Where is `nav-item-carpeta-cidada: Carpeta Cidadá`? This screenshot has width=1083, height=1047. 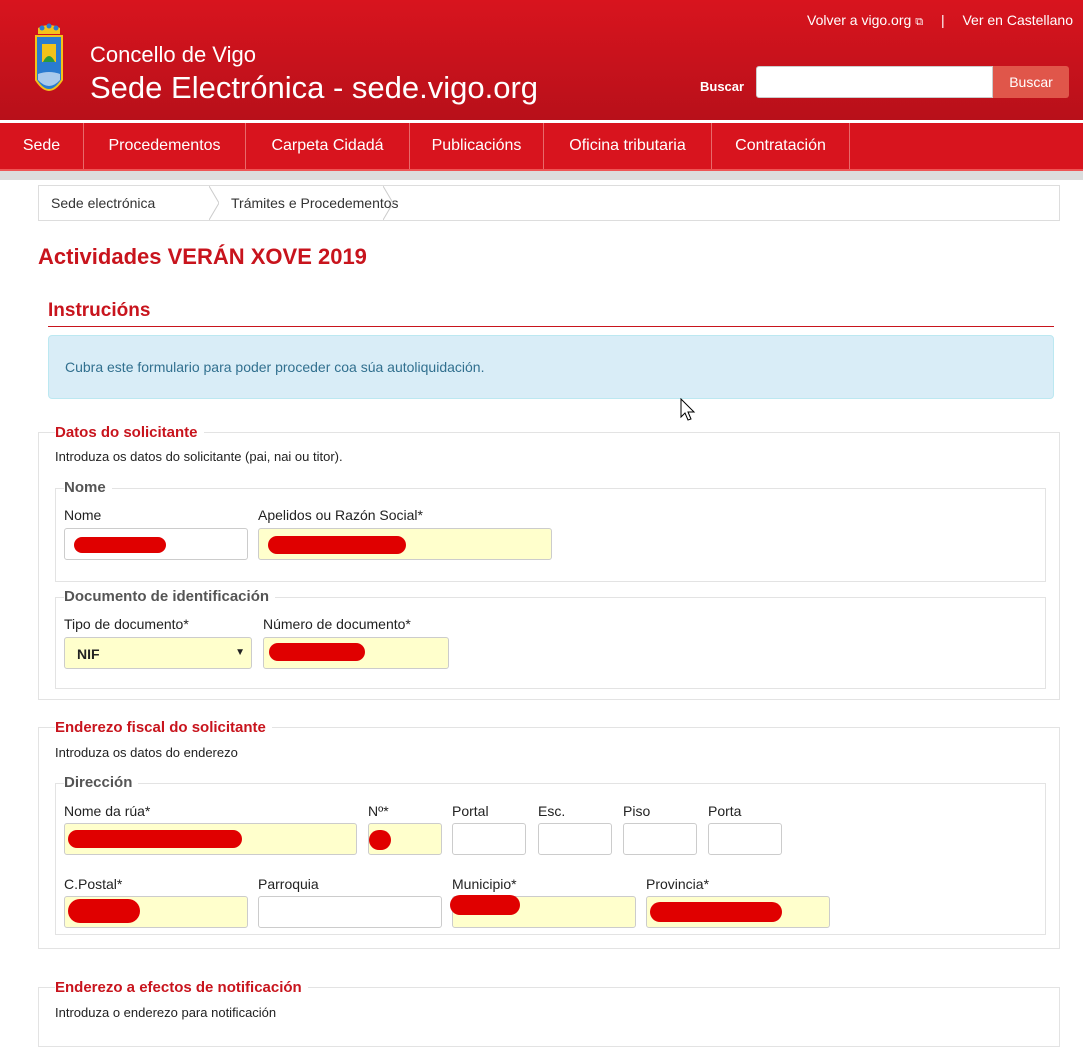
nav-item-carpeta-cidada: Carpeta Cidadá is located at coordinates (328, 146).